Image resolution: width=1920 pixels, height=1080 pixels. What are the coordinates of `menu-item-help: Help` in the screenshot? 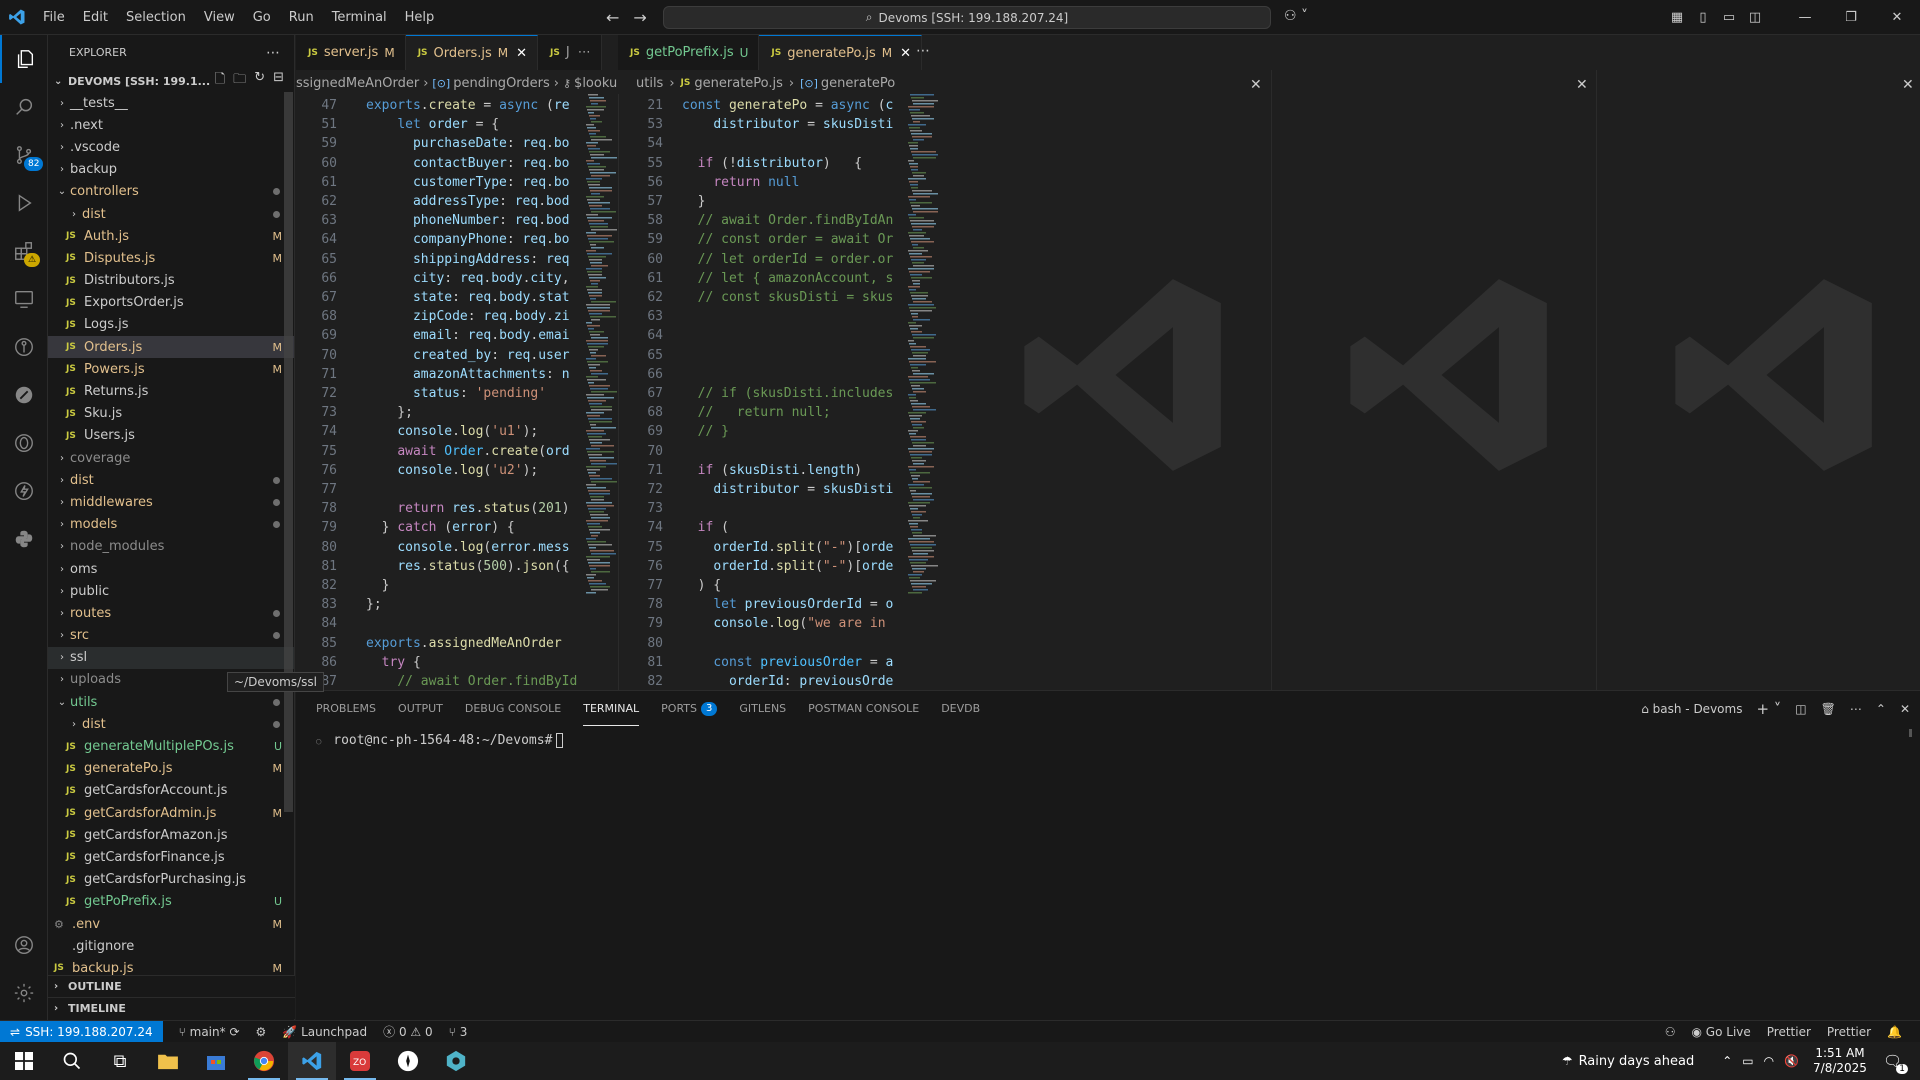 It's located at (420, 17).